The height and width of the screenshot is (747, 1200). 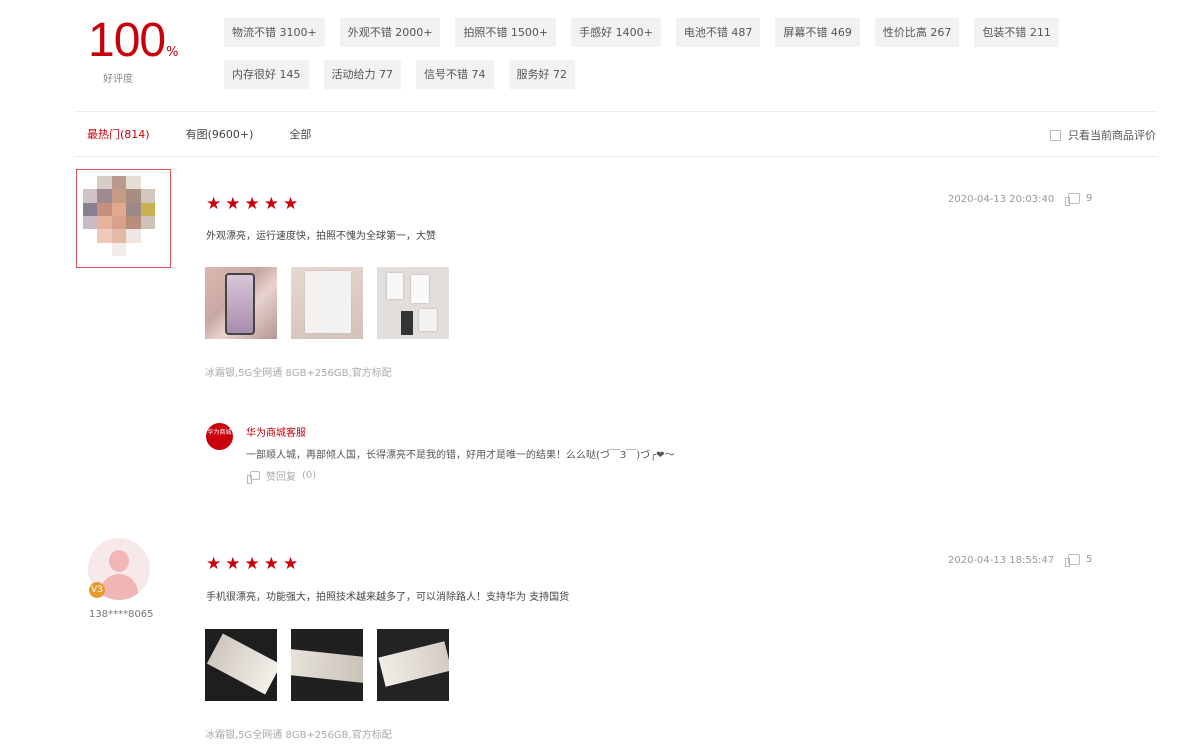 I want to click on score-value: 100, so click(x=127, y=40).